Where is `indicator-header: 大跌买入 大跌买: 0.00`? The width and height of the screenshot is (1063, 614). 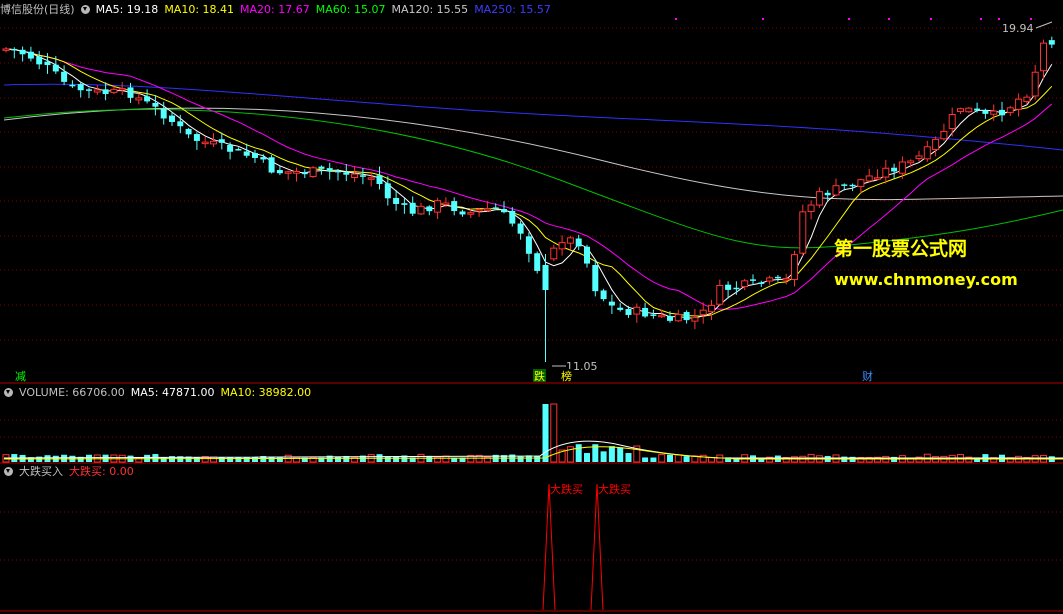 indicator-header: 大跌买入 大跌买: 0.00 is located at coordinates (70, 472).